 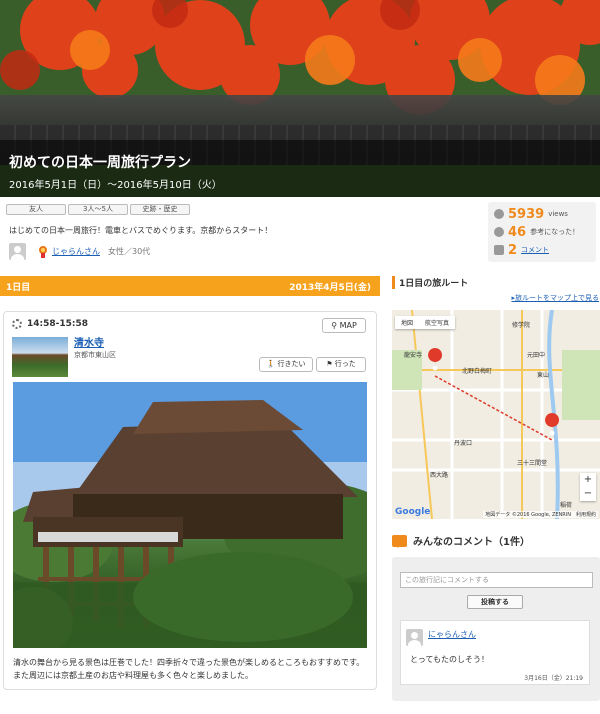 I want to click on tag: 3人～5人, so click(x=98, y=209).